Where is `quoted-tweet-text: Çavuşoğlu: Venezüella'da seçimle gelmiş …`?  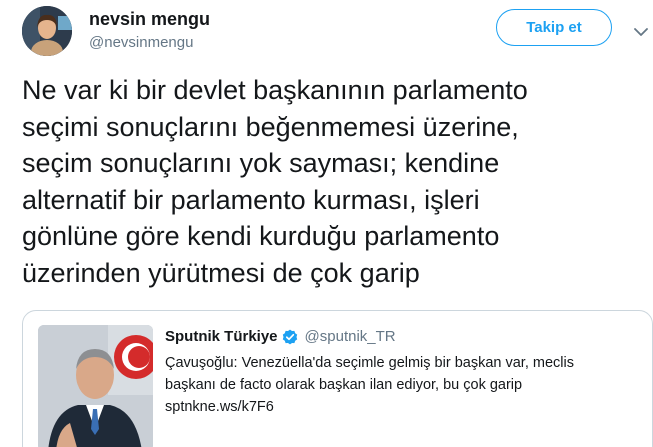 quoted-tweet-text: Çavuşoğlu: Venezüella'da seçimle gelmiş … is located at coordinates (407, 385).